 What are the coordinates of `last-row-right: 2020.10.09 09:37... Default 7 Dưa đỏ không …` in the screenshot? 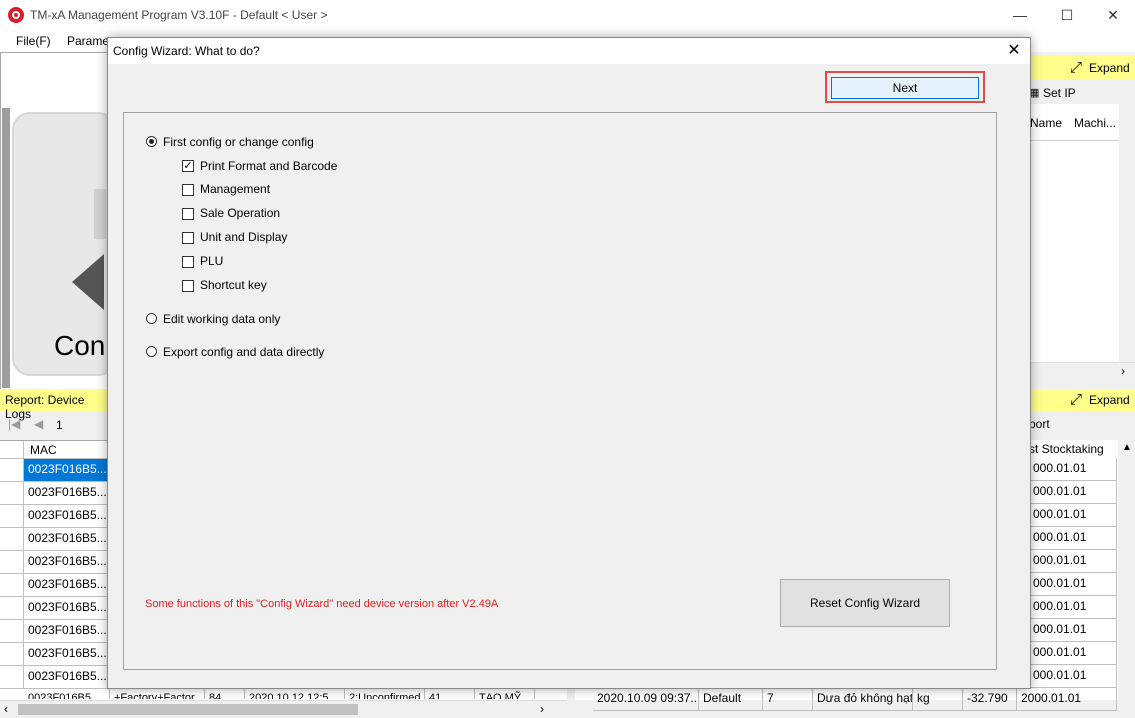 It's located at (855, 699).